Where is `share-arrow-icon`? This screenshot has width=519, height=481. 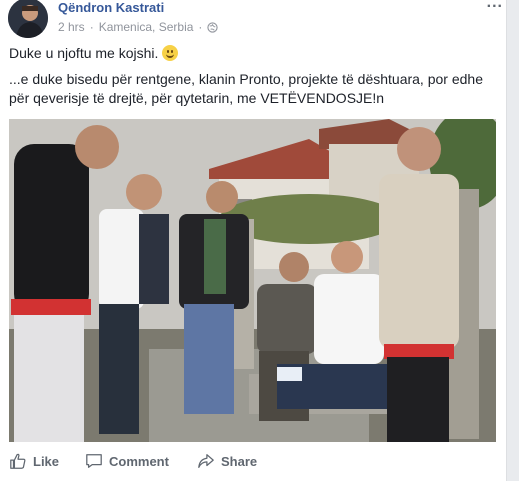
share-arrow-icon is located at coordinates (206, 461).